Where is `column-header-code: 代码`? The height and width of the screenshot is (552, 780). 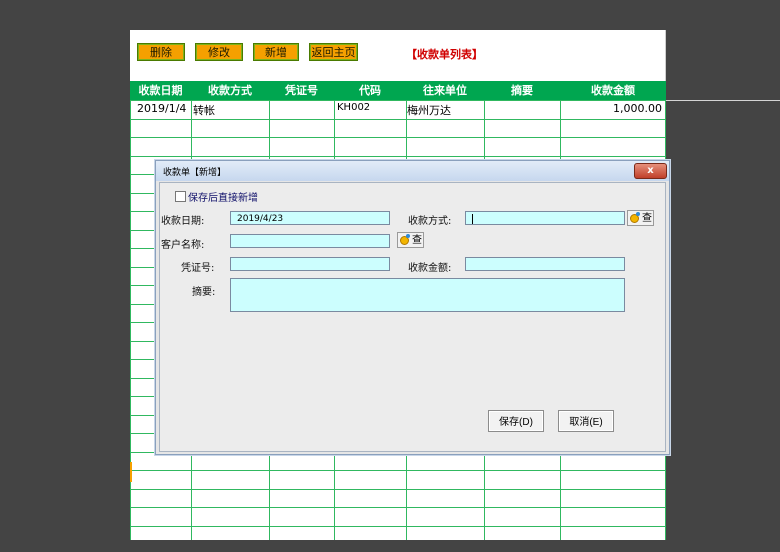
column-header-code: 代码 is located at coordinates (370, 90).